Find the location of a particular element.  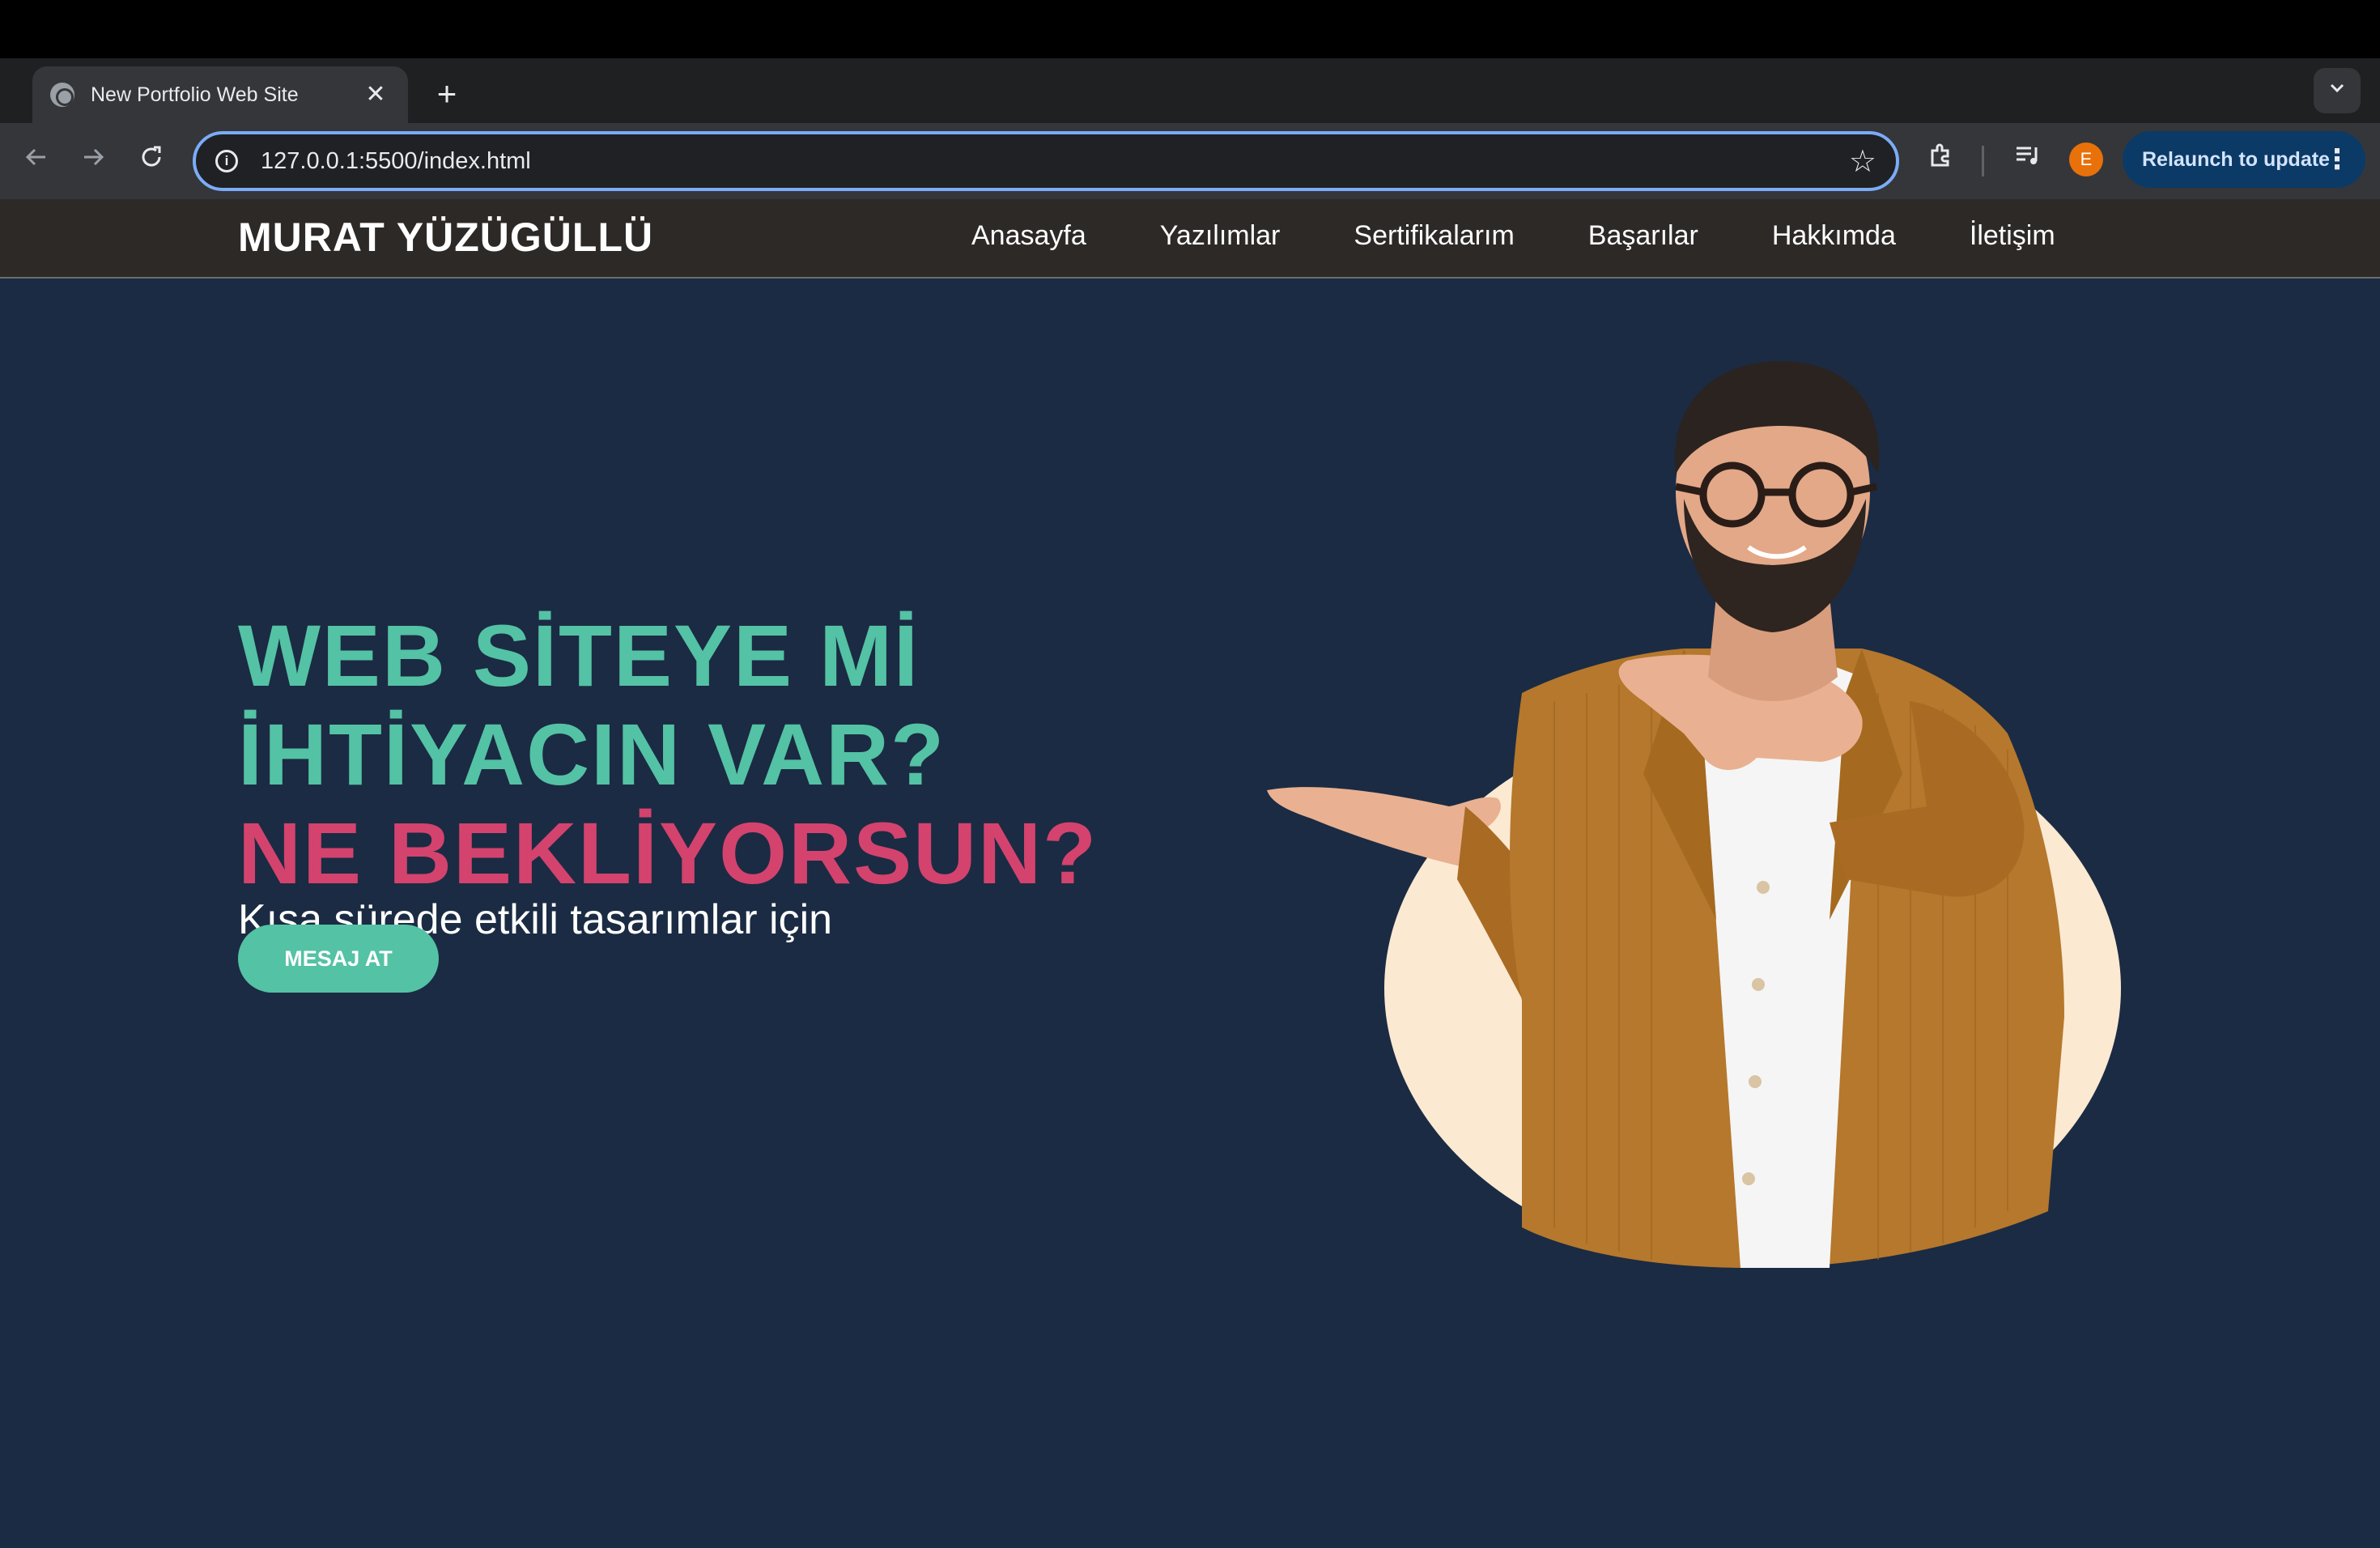

globe-icon is located at coordinates (62, 95).